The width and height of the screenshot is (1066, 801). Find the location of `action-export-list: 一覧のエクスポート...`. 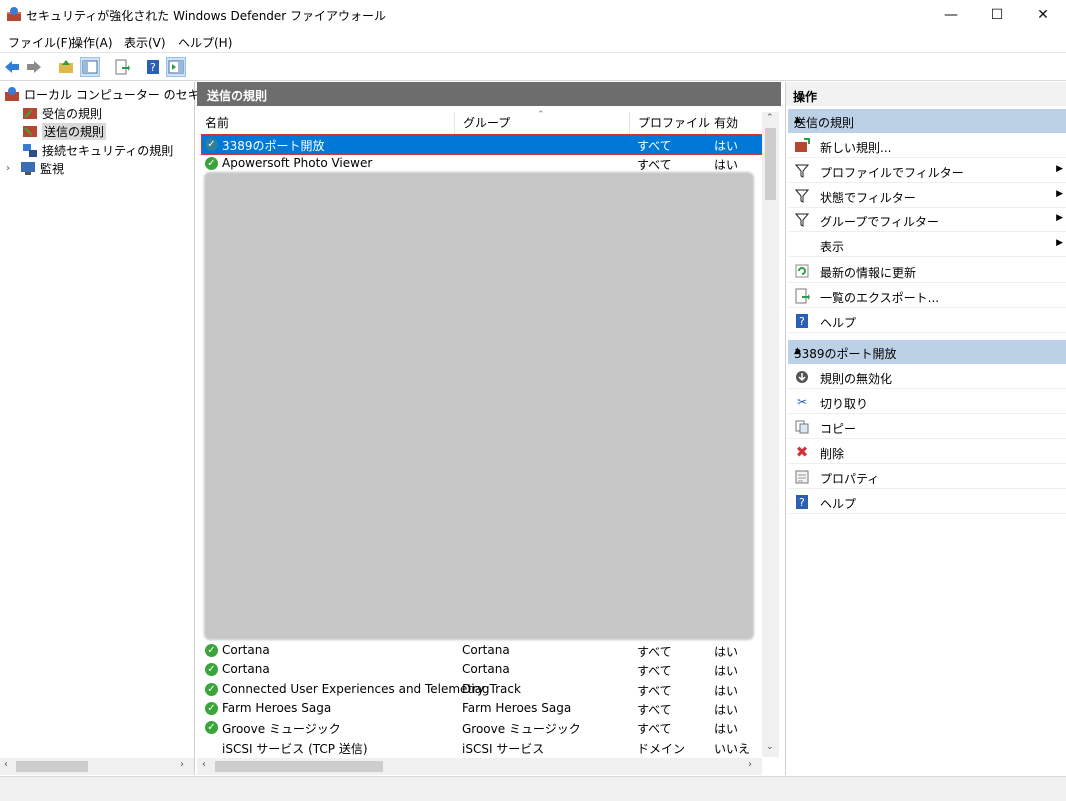

action-export-list: 一覧のエクスポート... is located at coordinates (927, 296).